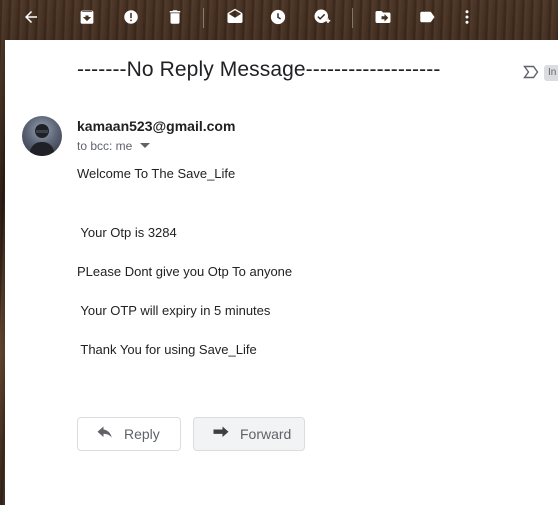 The height and width of the screenshot is (505, 558). What do you see at coordinates (531, 72) in the screenshot?
I see `important-marker-icon` at bounding box center [531, 72].